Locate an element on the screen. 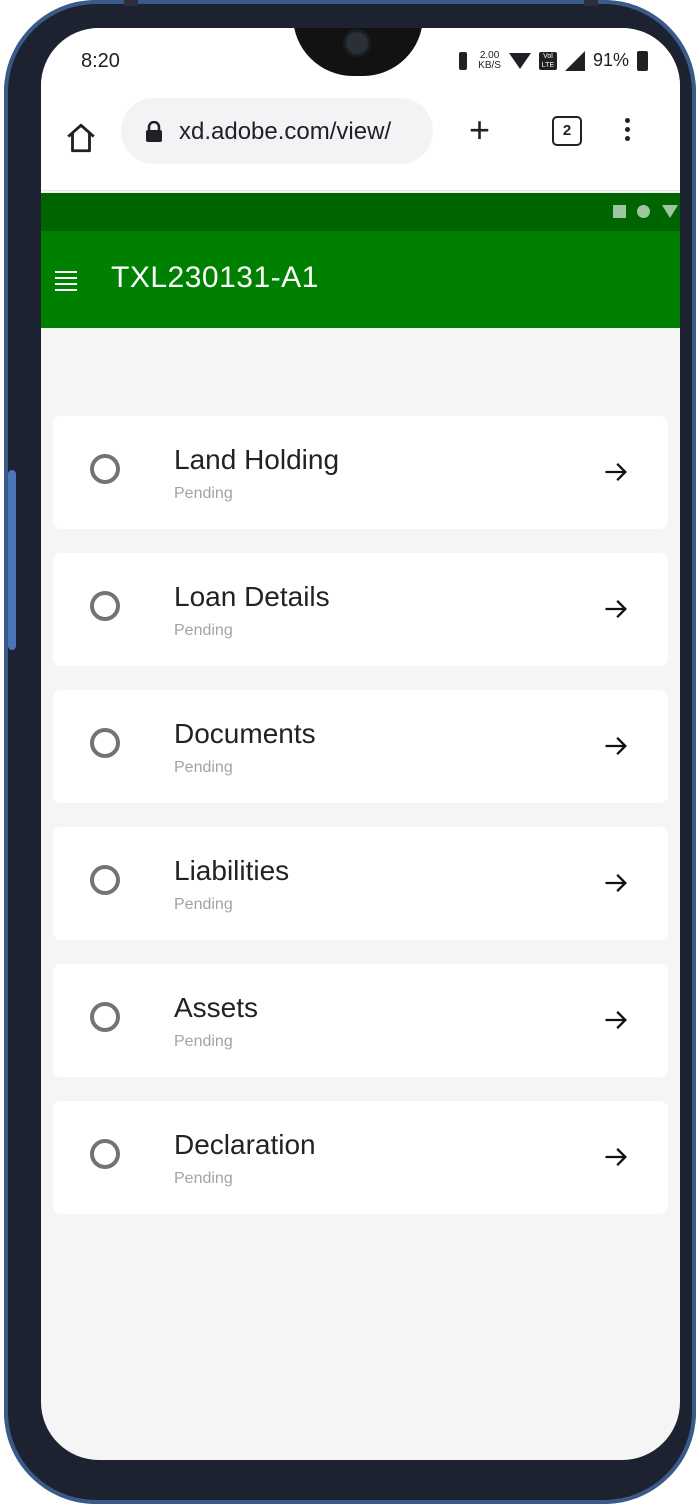  more-menu-button is located at coordinates (629, 129).